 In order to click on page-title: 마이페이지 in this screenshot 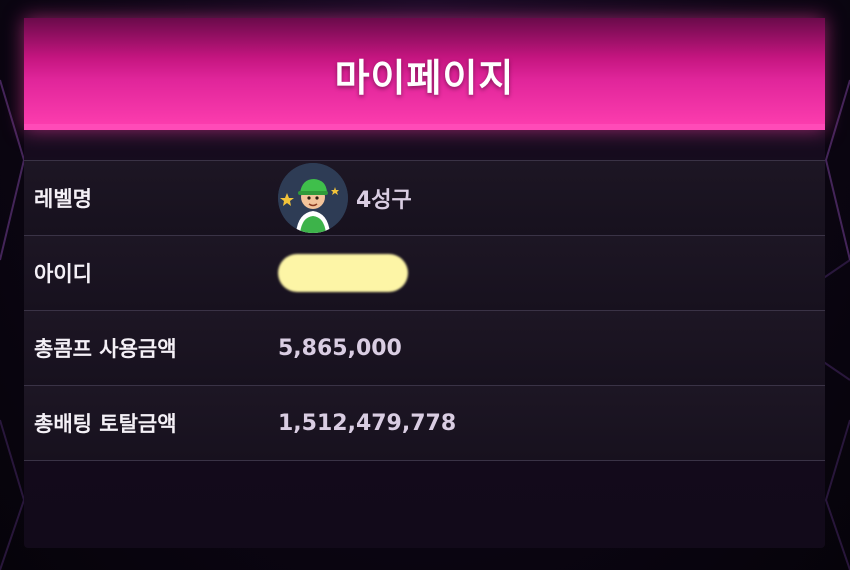, I will do `click(424, 77)`.